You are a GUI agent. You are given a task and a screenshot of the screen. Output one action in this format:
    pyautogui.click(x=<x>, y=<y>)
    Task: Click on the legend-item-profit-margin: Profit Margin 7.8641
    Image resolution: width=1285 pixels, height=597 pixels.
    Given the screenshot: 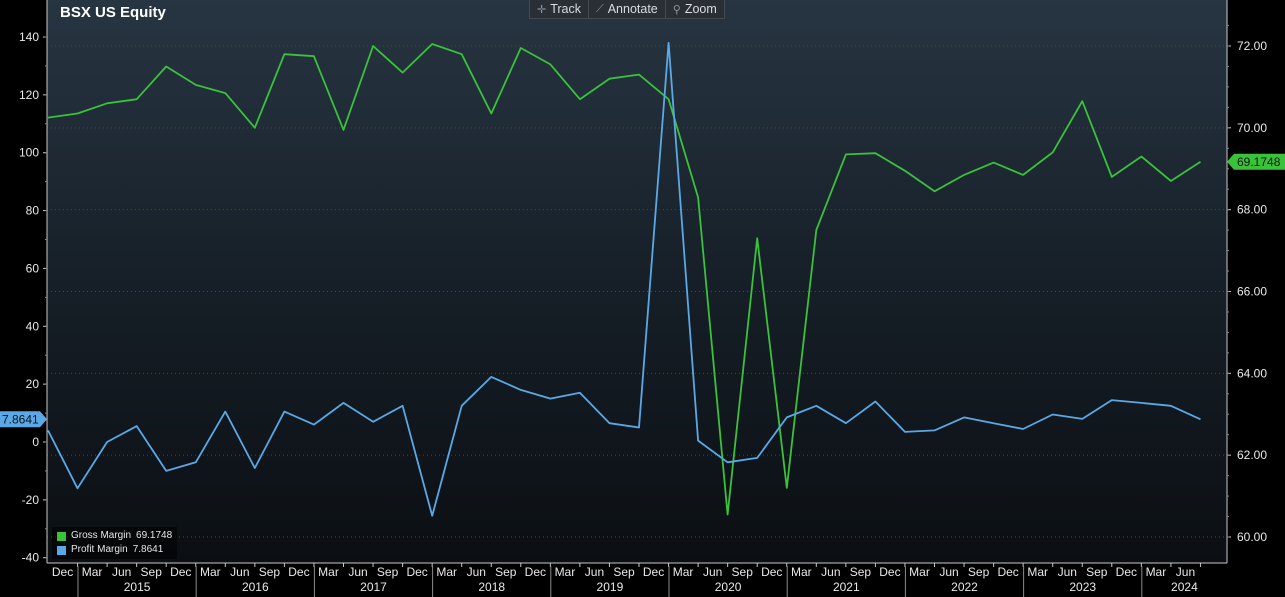 What is the action you would take?
    pyautogui.click(x=114, y=550)
    